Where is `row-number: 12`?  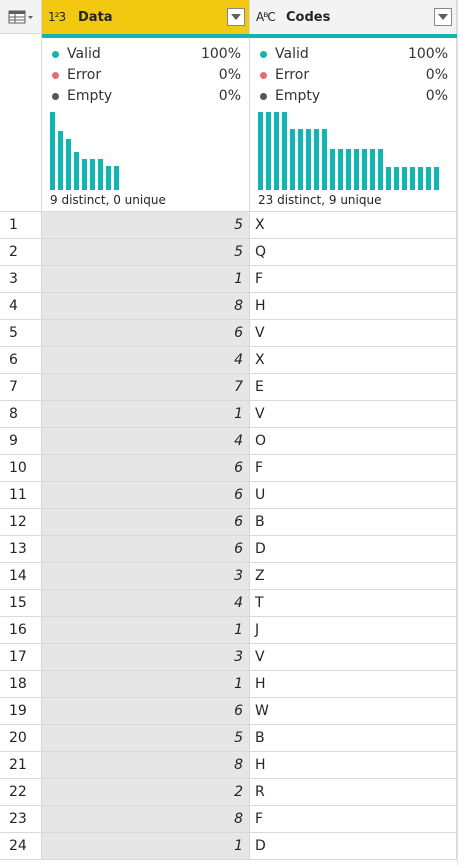 row-number: 12 is located at coordinates (21, 522).